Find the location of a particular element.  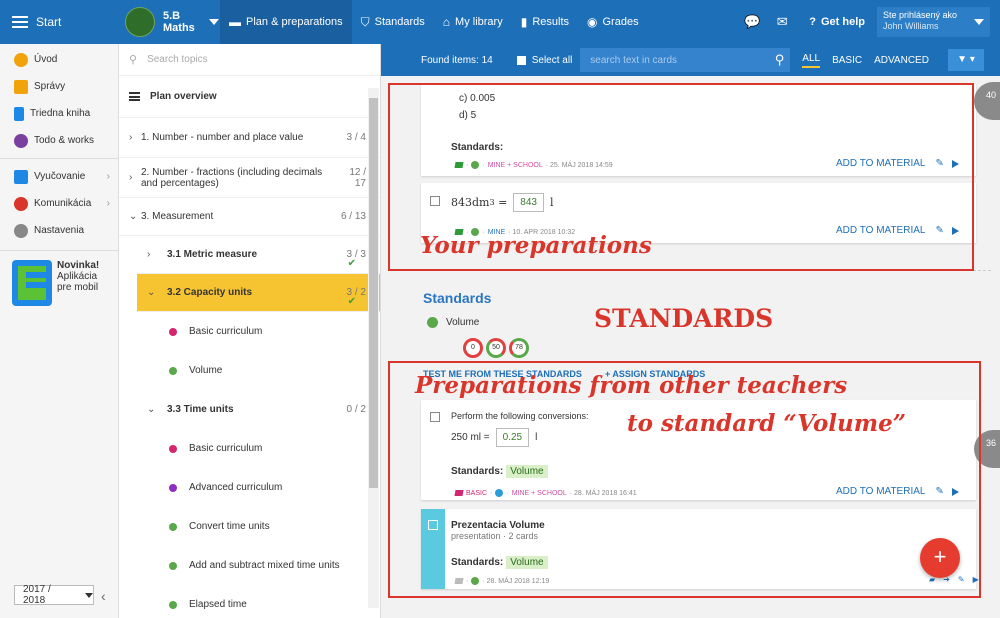

topic-label: Advanced curriculum is located at coordinates (236, 487).